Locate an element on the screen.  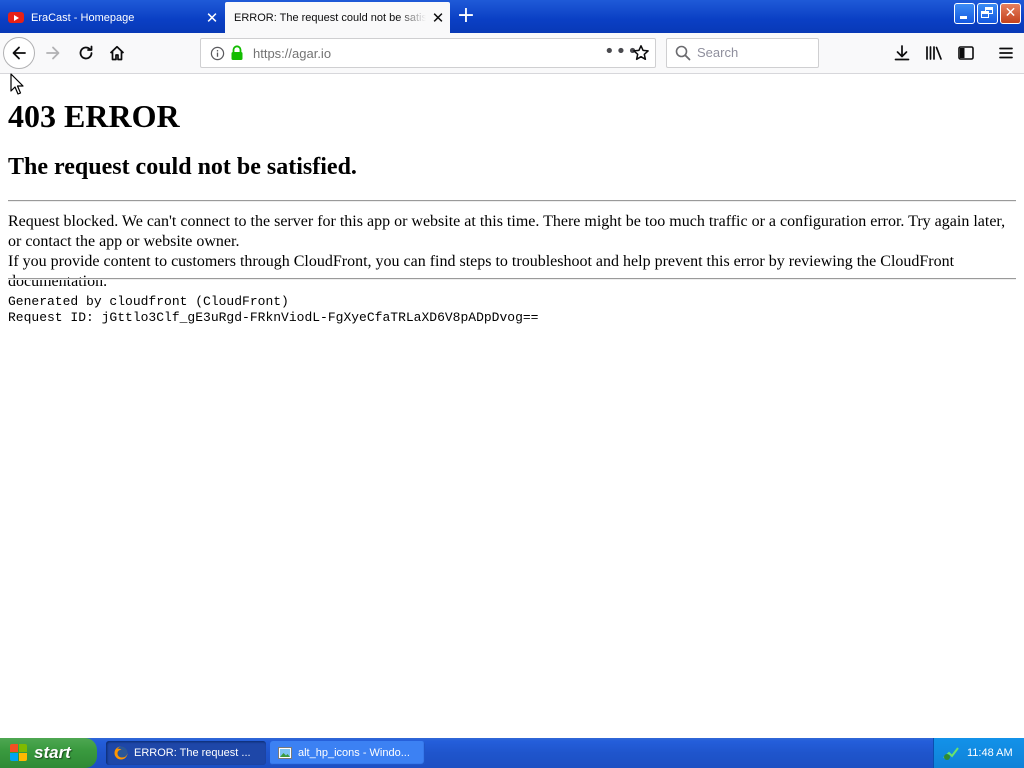
url-text: https://agar.io is located at coordinates (292, 53).